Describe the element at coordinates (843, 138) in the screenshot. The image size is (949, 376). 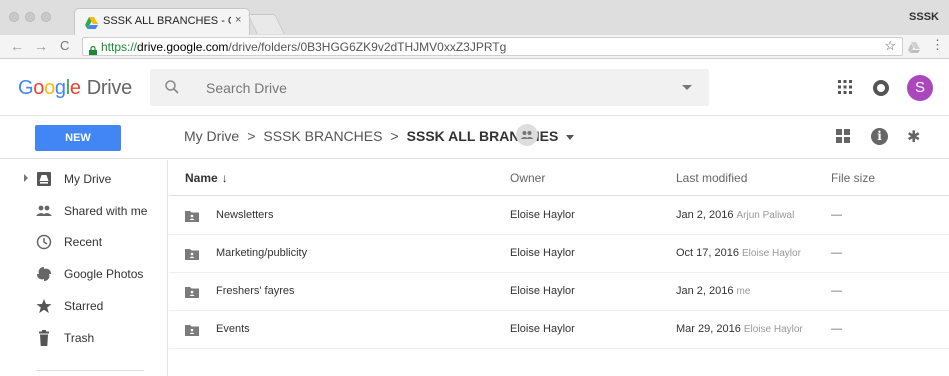
I see `grid-view-icon` at that location.